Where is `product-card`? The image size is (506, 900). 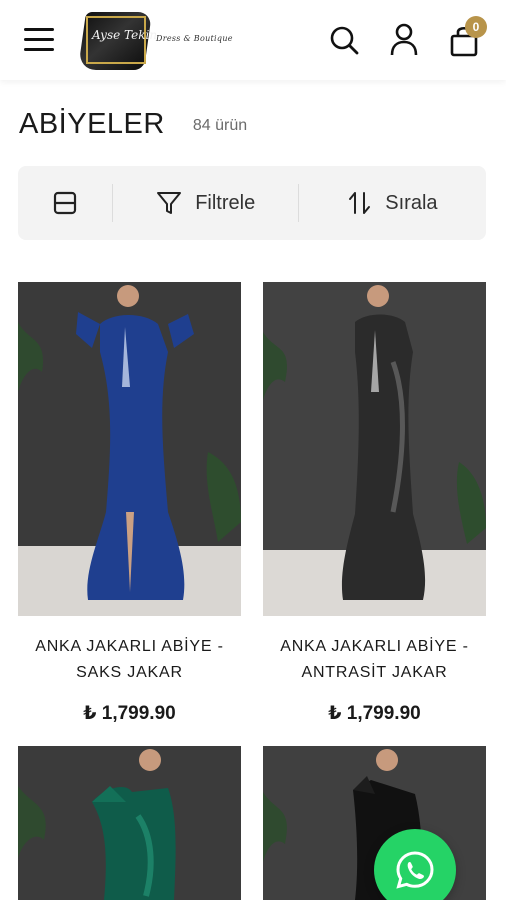 product-card is located at coordinates (129, 823).